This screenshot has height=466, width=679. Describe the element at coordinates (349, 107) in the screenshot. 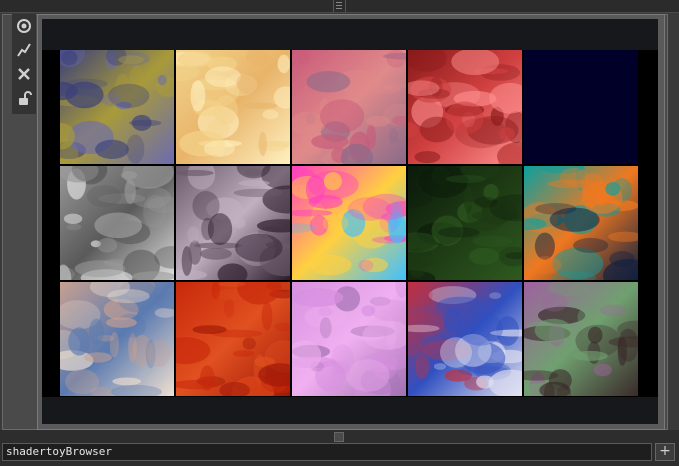

I see `shader-thumbnail-pink-marble` at that location.